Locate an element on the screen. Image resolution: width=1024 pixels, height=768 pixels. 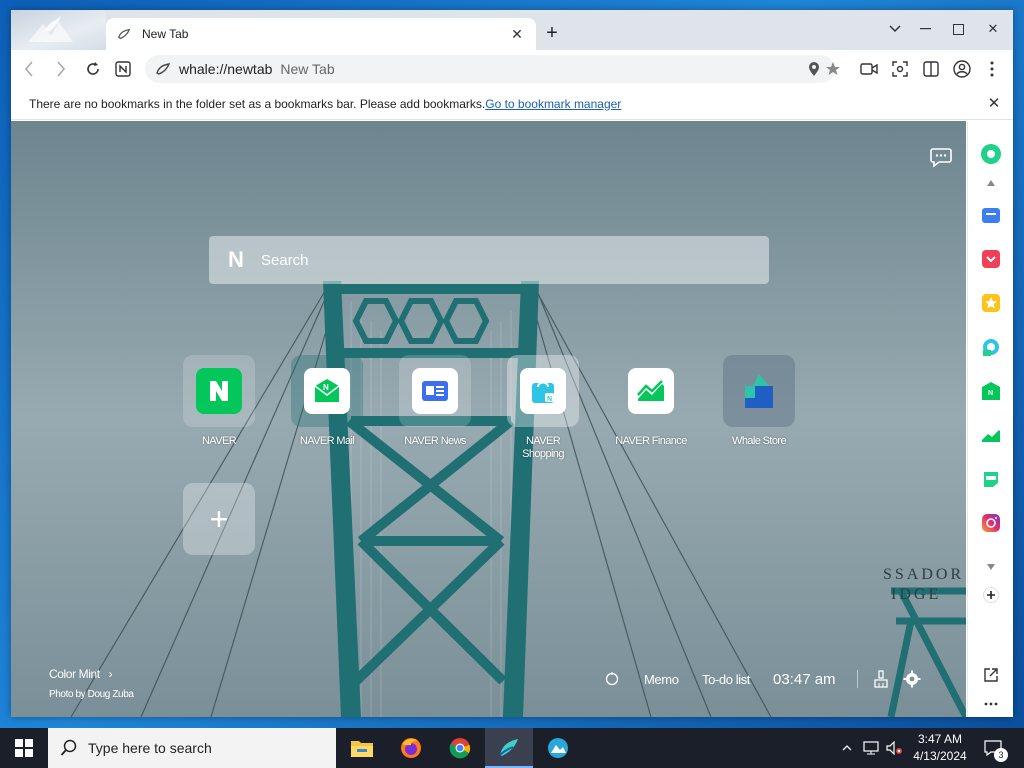
reload-button is located at coordinates (93, 69).